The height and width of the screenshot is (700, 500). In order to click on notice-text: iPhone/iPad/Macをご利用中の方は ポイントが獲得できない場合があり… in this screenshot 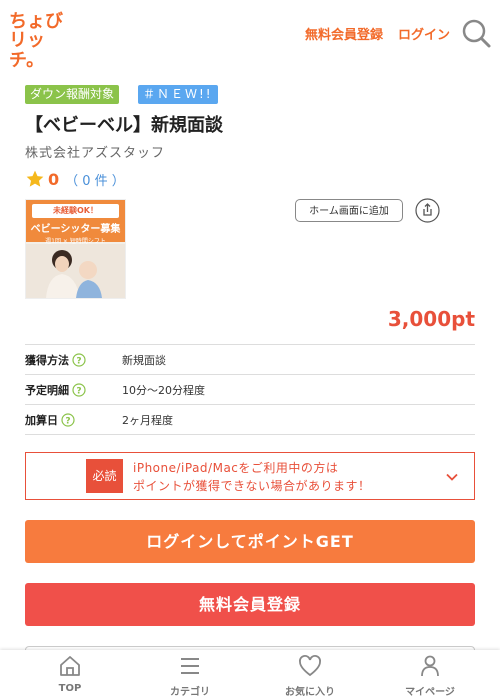, I will do `click(252, 477)`.